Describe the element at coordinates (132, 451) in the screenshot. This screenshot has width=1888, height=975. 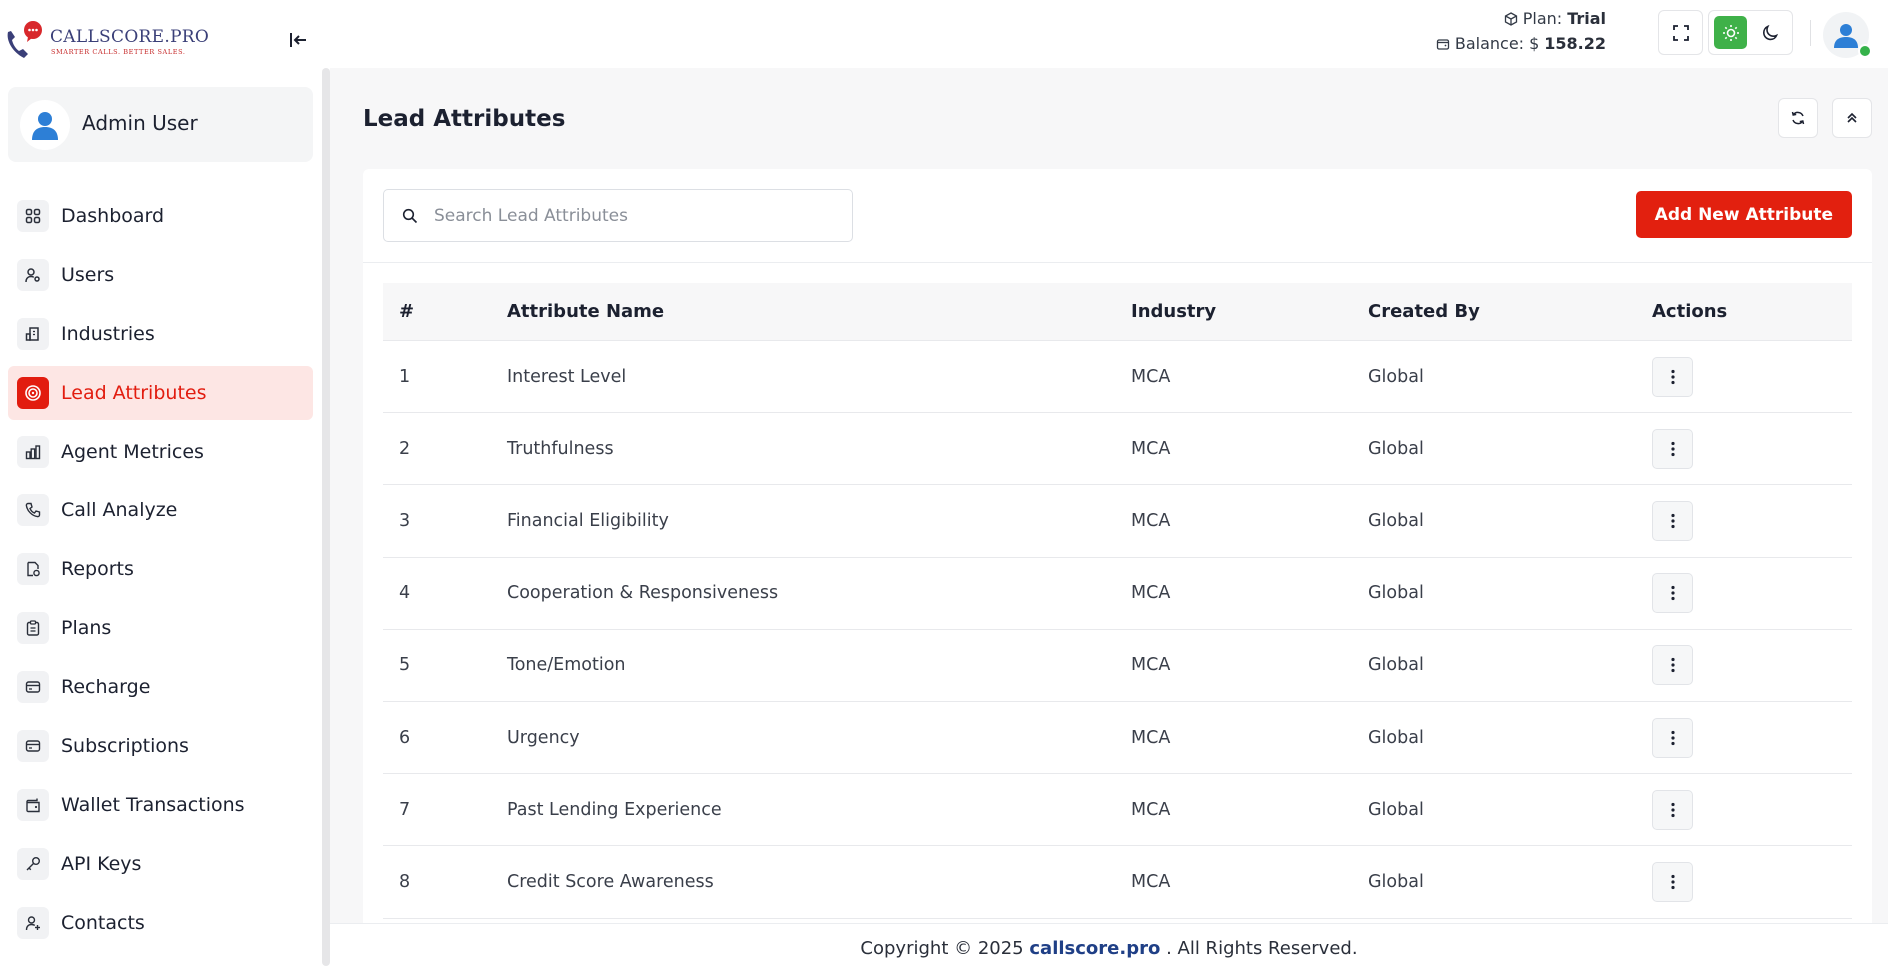
I see `sidebar-item-label: Agent Metrices` at that location.